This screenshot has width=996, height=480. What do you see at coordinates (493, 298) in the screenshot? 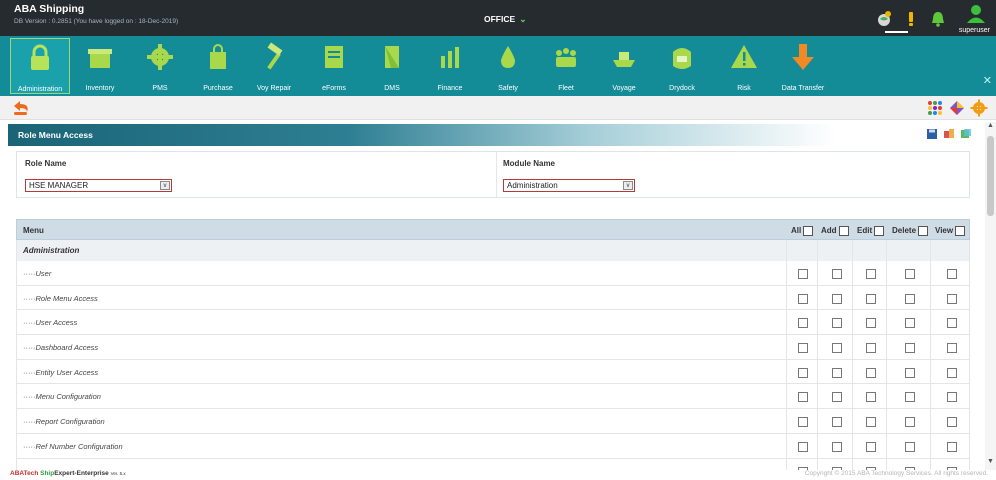
I see `table-row: ·····Role Menu Access` at bounding box center [493, 298].